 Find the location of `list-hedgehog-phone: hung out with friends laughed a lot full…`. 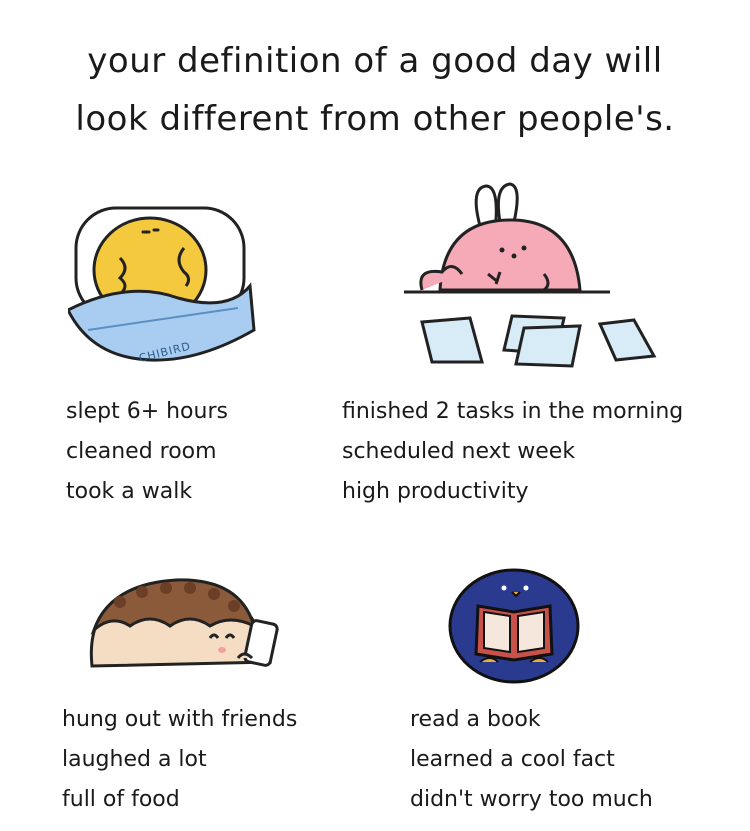

list-hedgehog-phone: hung out with friends laughed a lot full… is located at coordinates (179, 760).